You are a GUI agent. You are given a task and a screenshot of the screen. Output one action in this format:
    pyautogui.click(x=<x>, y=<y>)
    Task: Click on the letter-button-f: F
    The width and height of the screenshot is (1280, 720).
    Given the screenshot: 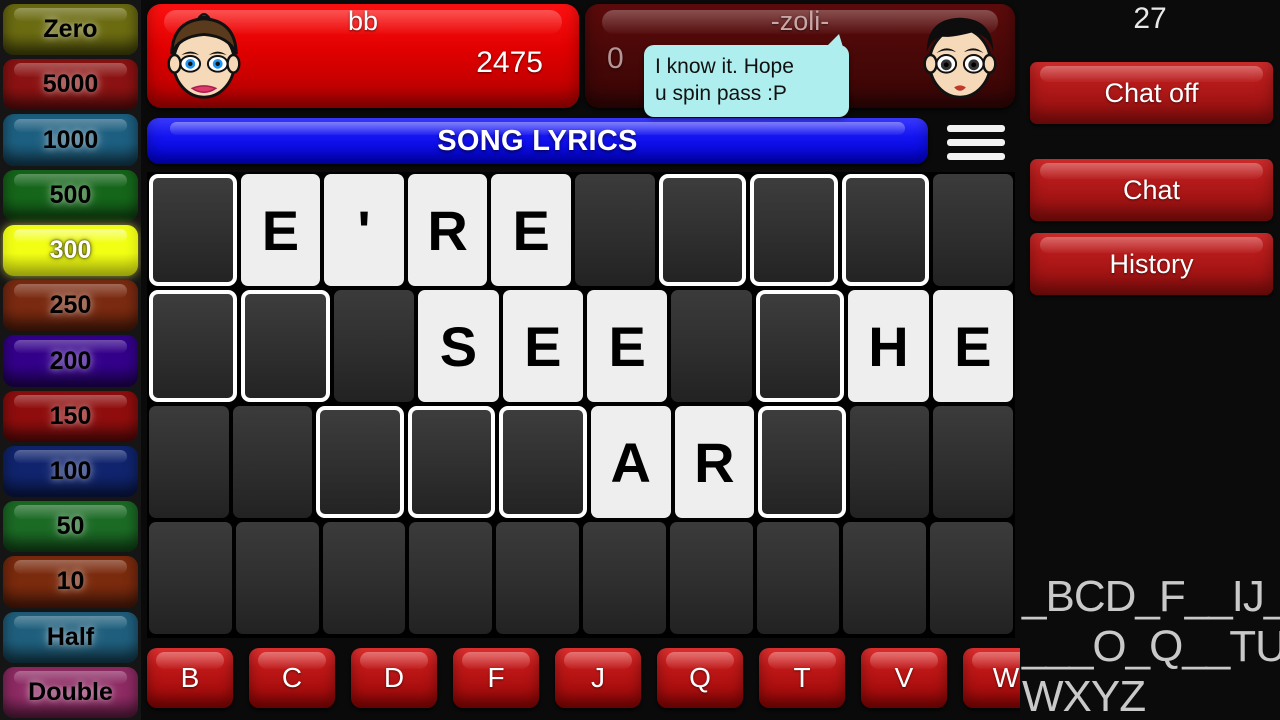 What is the action you would take?
    pyautogui.click(x=496, y=678)
    